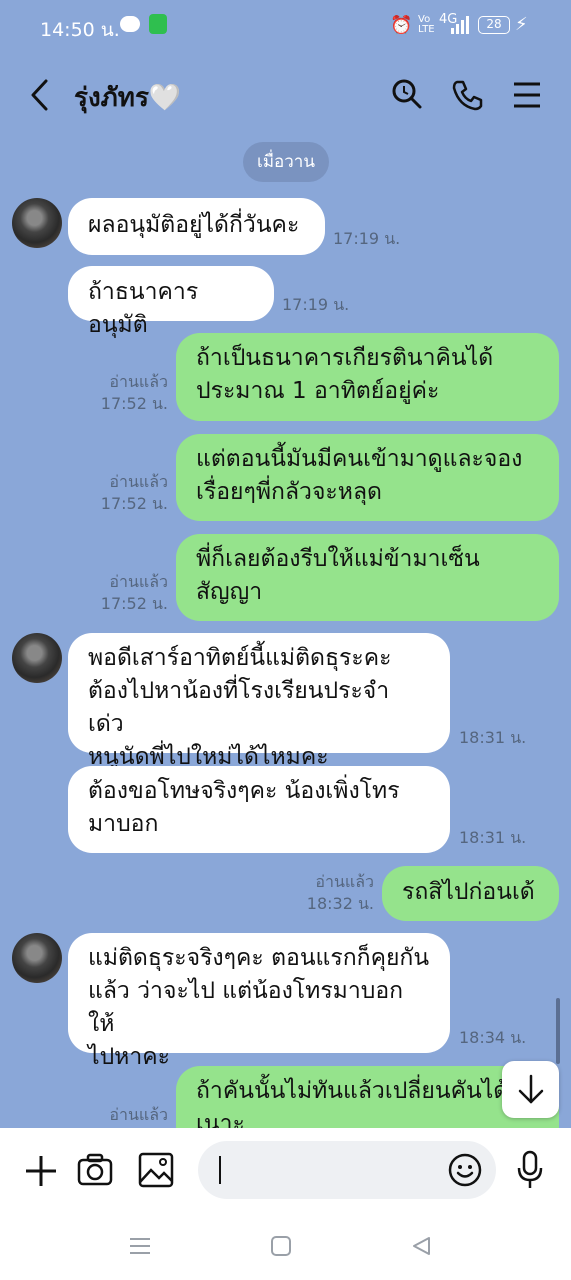  What do you see at coordinates (138, 1114) in the screenshot?
I see `read-receipt: อ่านแล้ว` at bounding box center [138, 1114].